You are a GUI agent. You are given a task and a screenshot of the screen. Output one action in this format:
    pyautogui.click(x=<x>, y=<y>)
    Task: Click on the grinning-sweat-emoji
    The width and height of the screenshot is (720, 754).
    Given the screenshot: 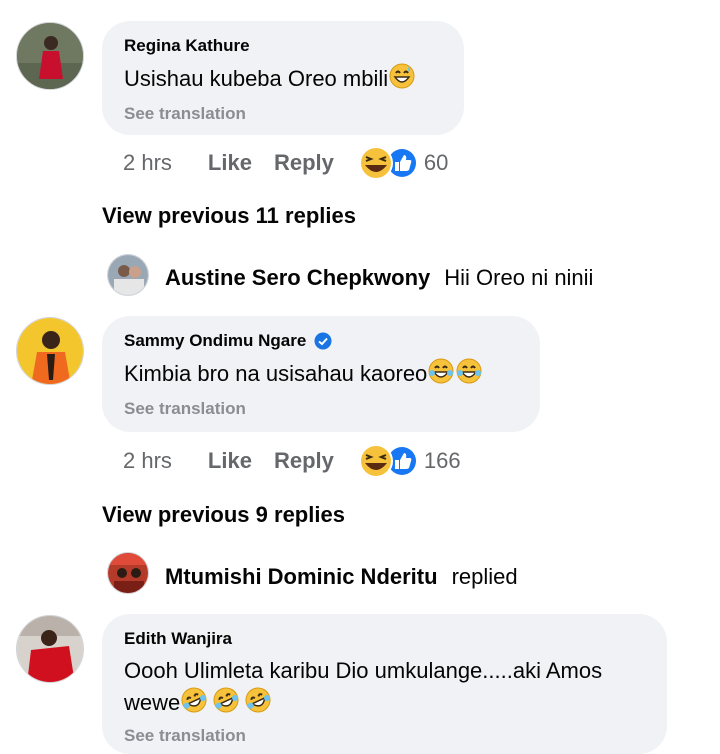 What is the action you would take?
    pyautogui.click(x=402, y=80)
    